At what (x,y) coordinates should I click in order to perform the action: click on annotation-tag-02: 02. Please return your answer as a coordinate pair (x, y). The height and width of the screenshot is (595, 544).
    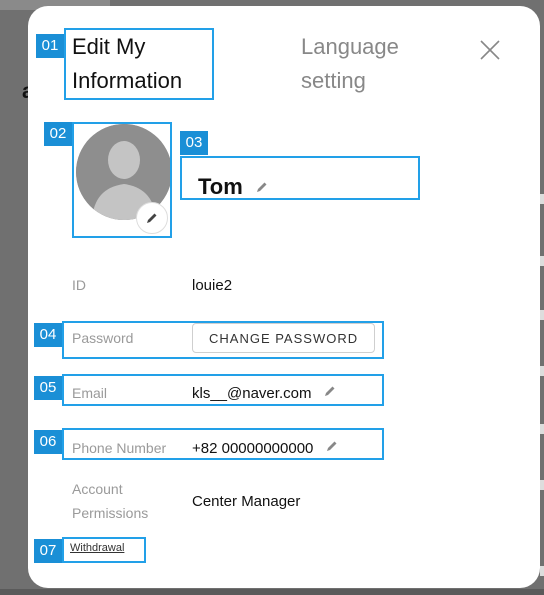
    Looking at the image, I should click on (58, 134).